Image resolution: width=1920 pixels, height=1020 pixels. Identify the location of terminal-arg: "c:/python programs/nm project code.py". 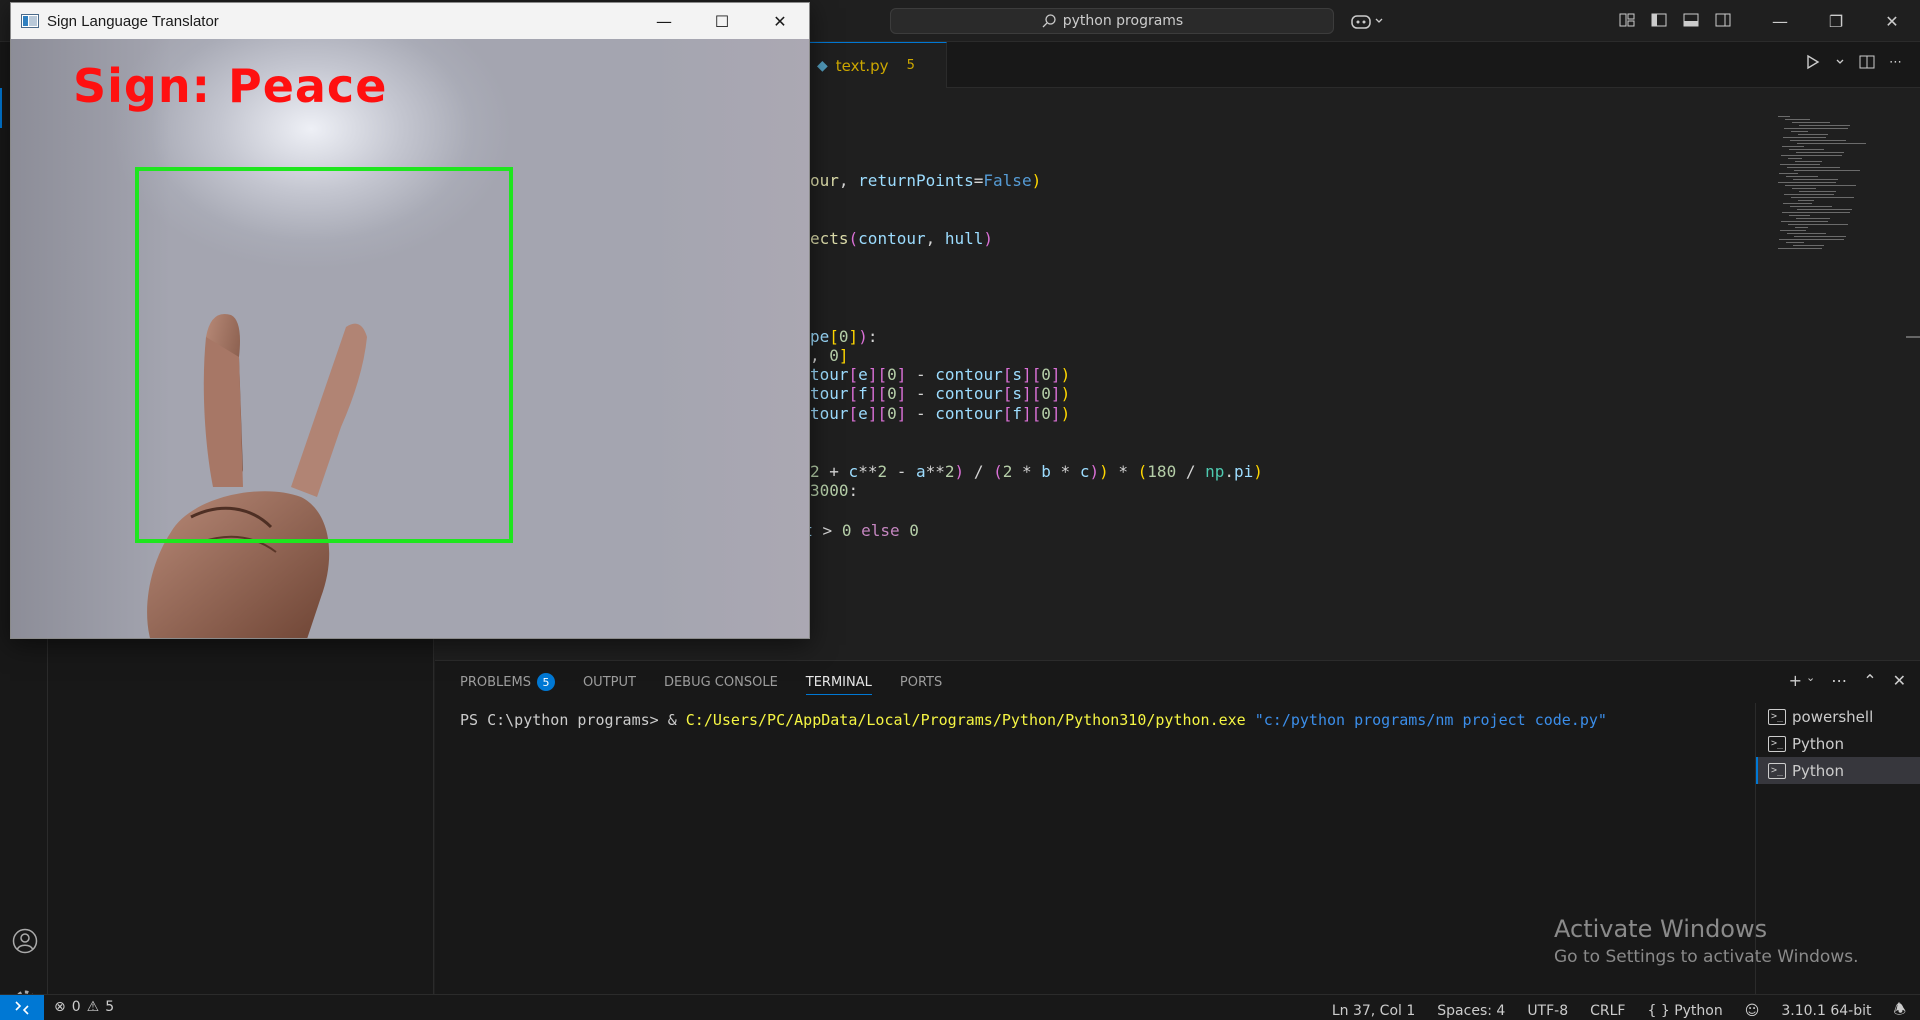
(1430, 720).